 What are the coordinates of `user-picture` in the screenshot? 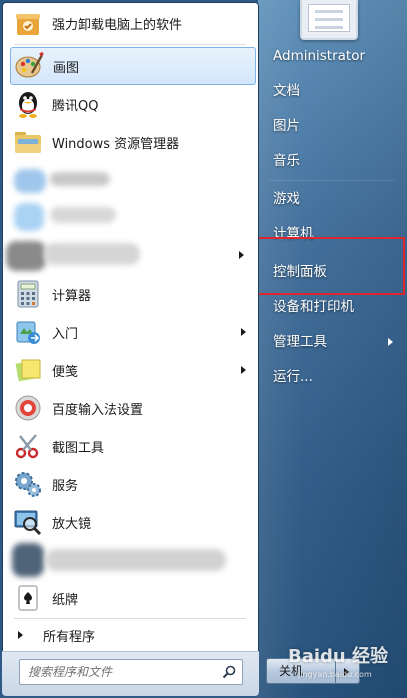 It's located at (329, 20).